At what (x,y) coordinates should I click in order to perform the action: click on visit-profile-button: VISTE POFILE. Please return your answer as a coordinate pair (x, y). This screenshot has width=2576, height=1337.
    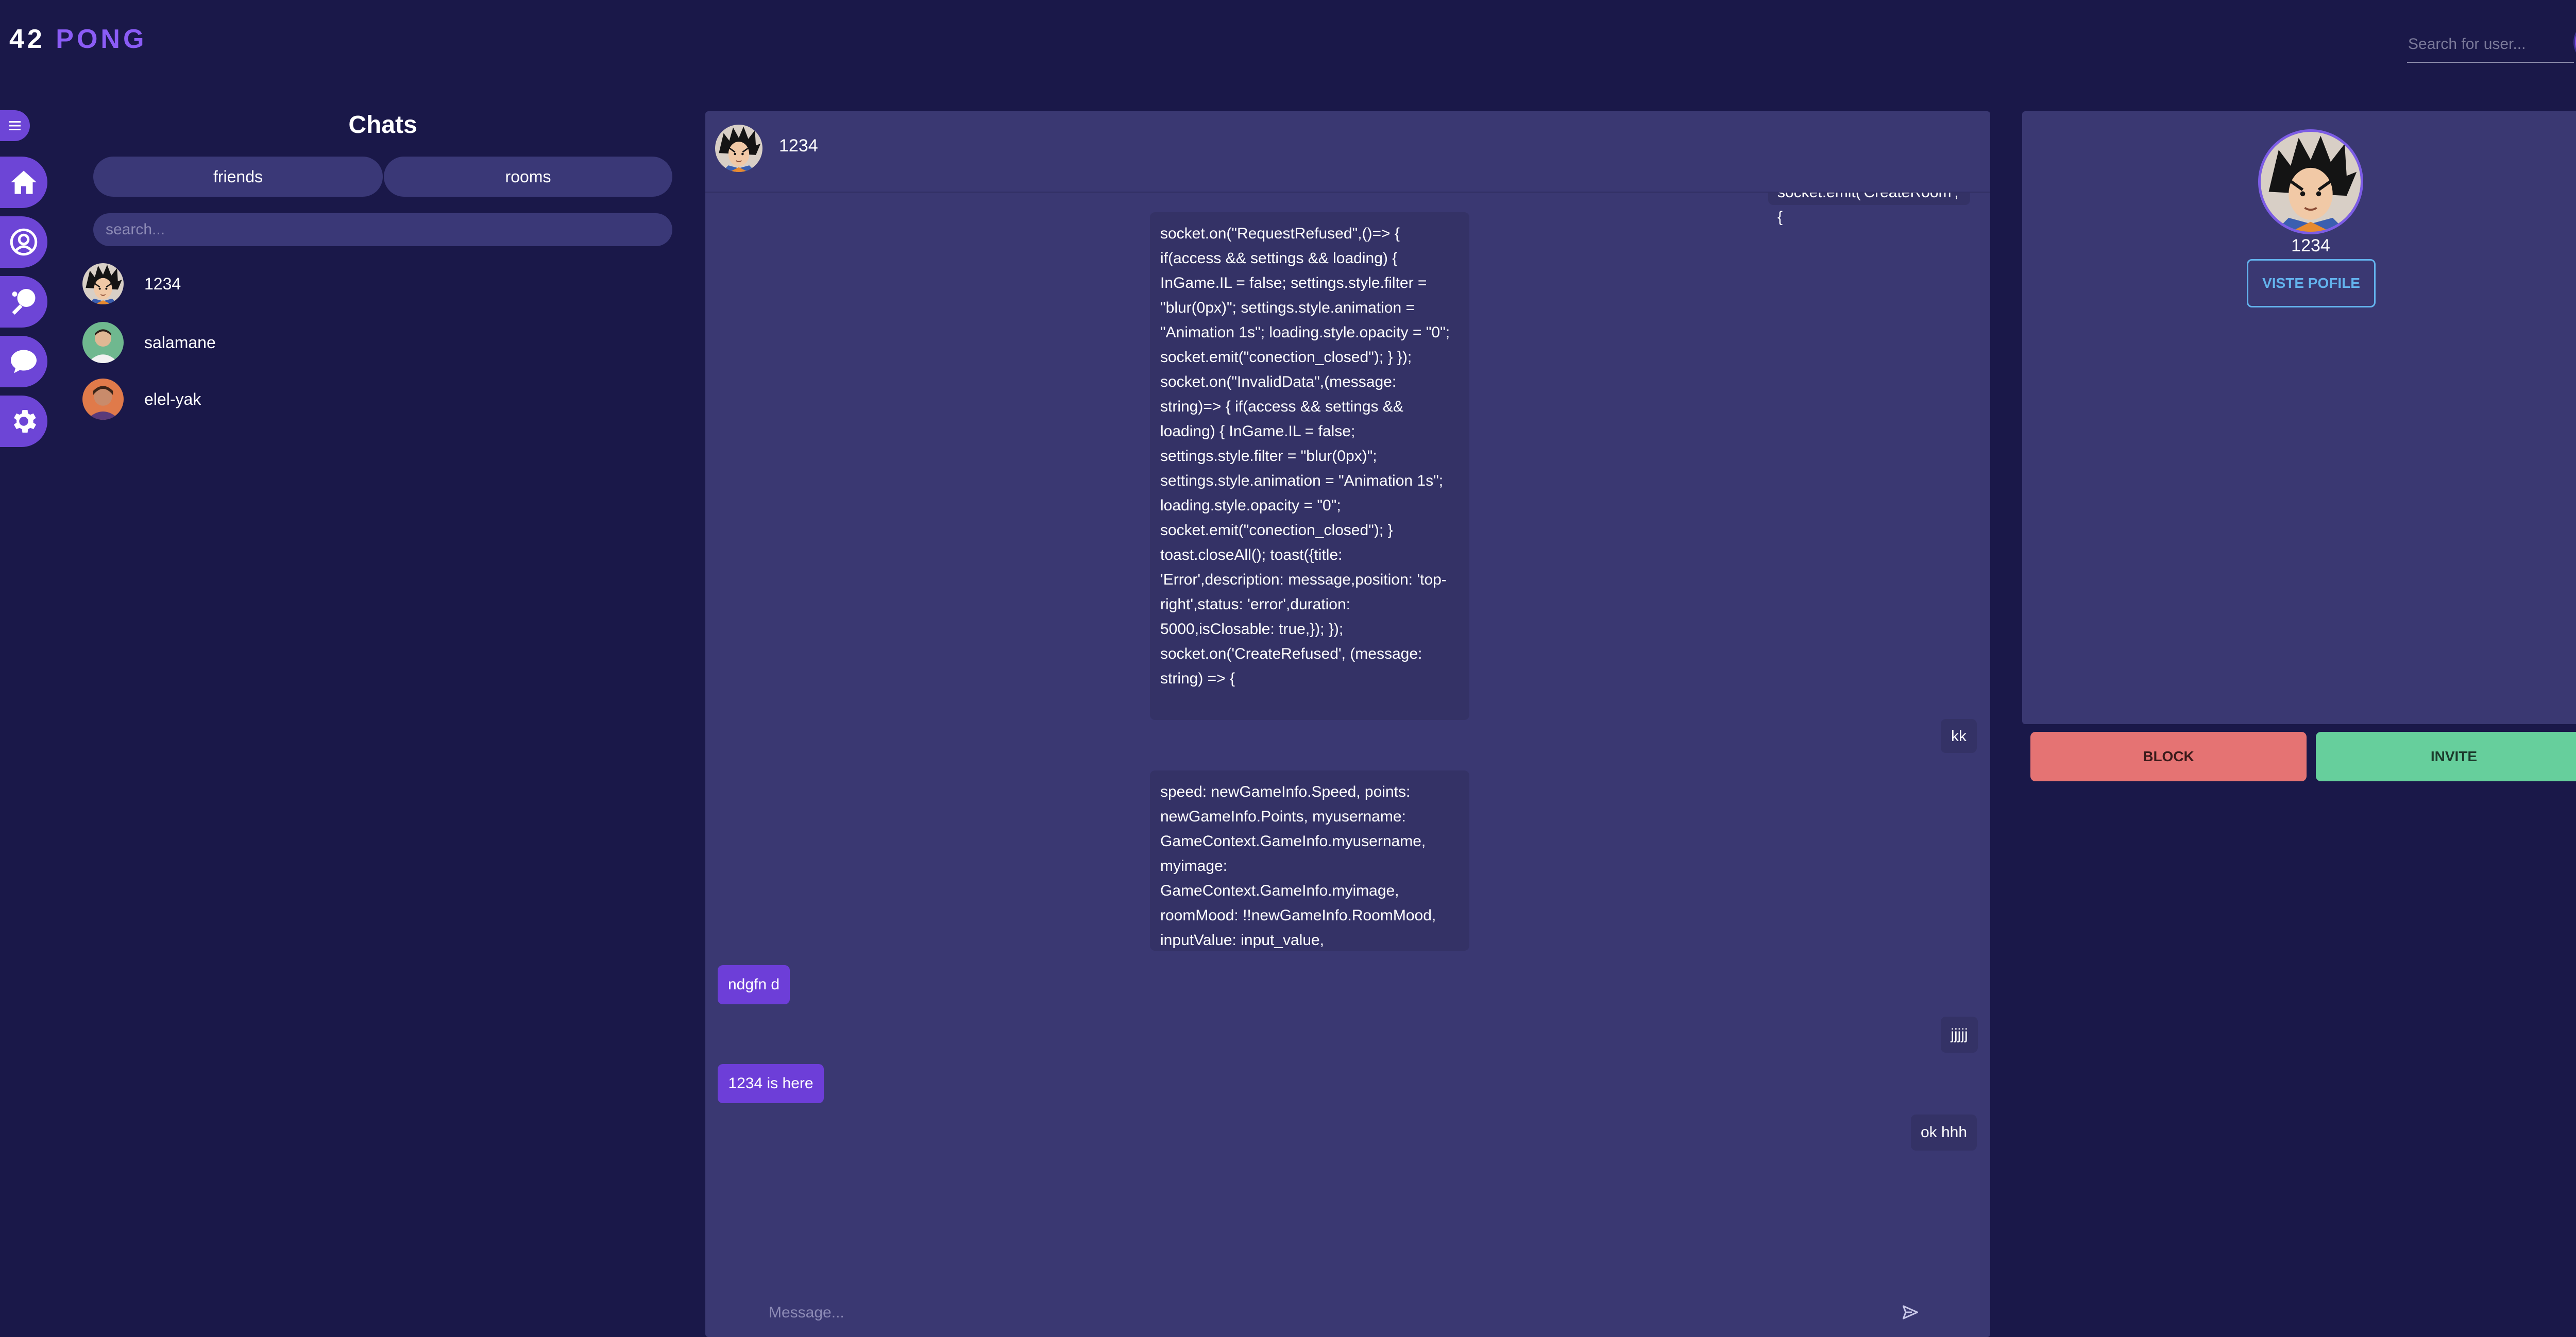
    Looking at the image, I should click on (2311, 283).